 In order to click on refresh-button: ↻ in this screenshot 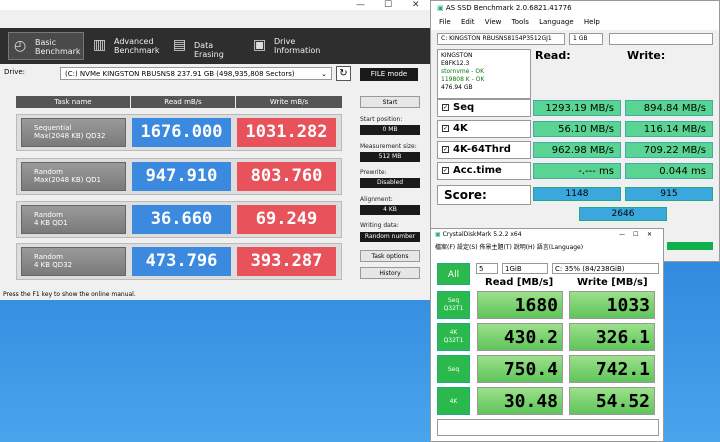, I will do `click(343, 73)`.